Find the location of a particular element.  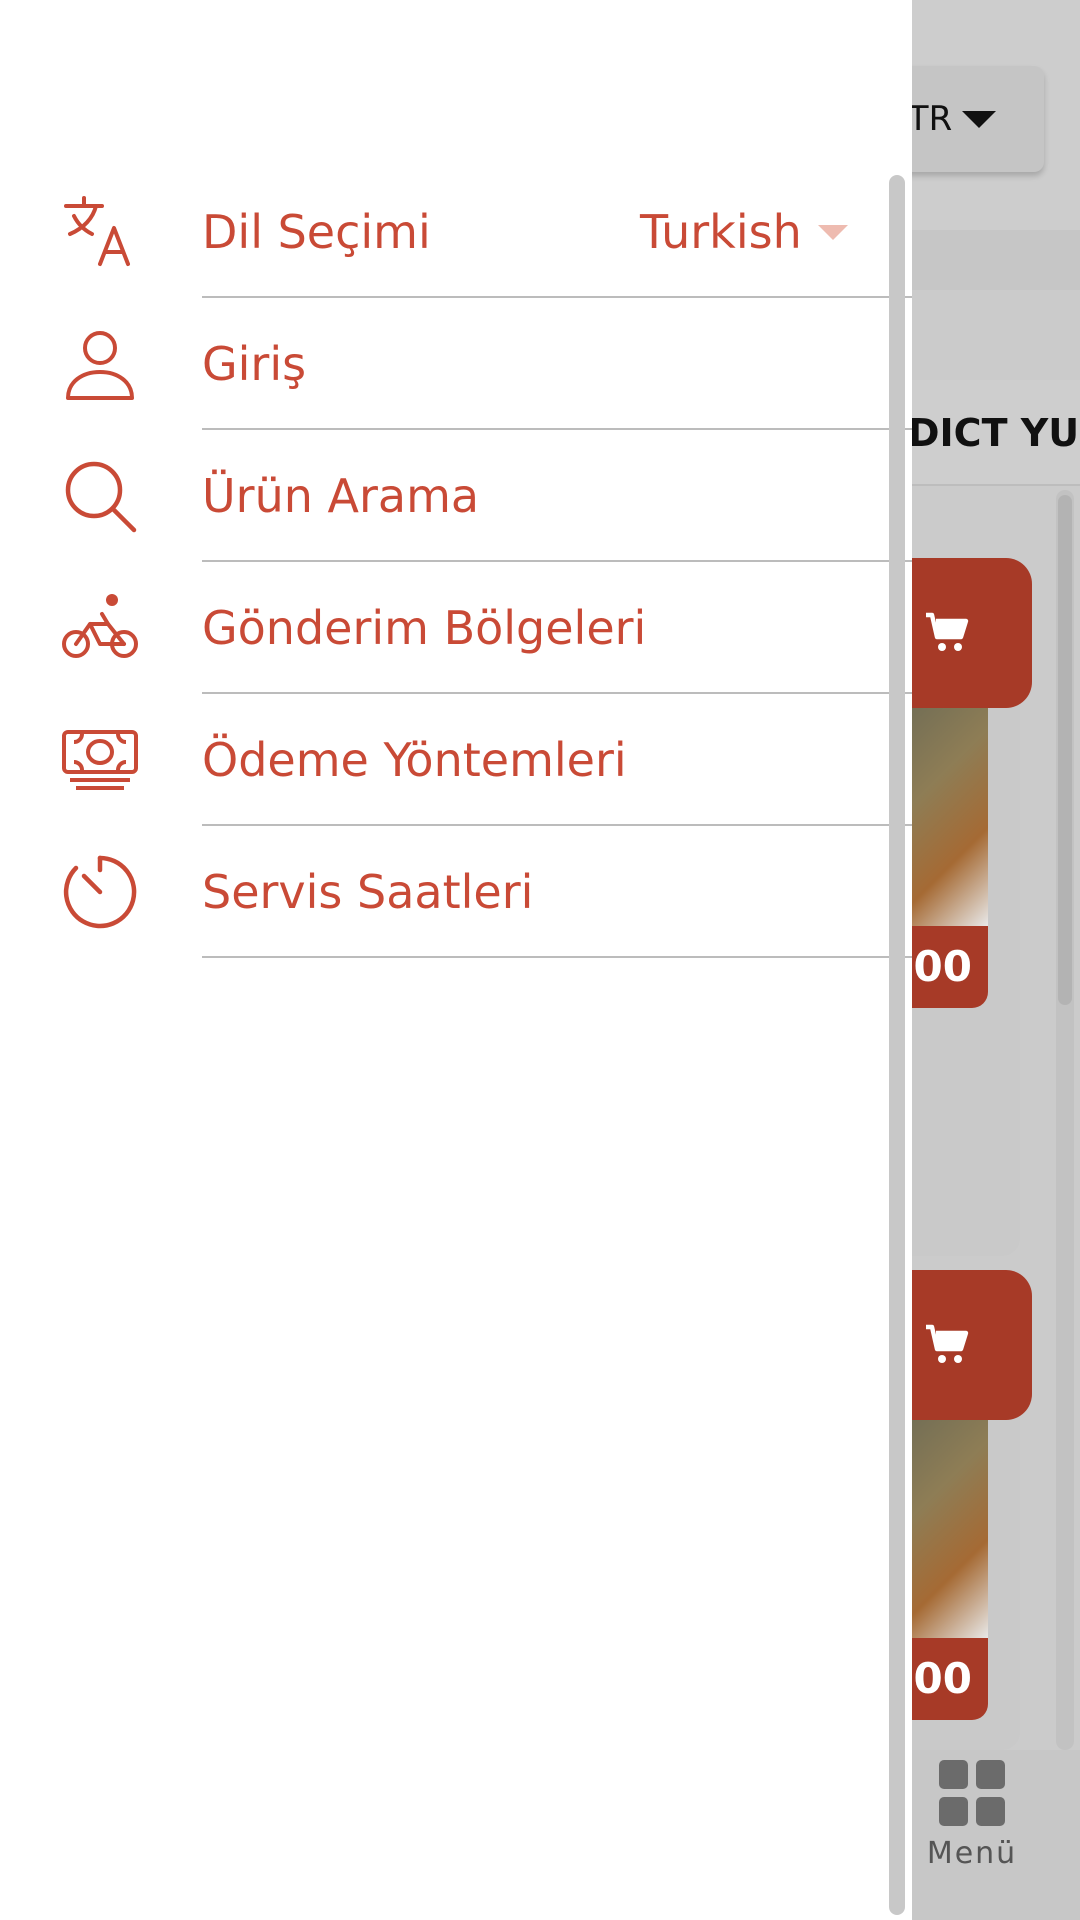

language-button-label: TR is located at coordinates (930, 119).